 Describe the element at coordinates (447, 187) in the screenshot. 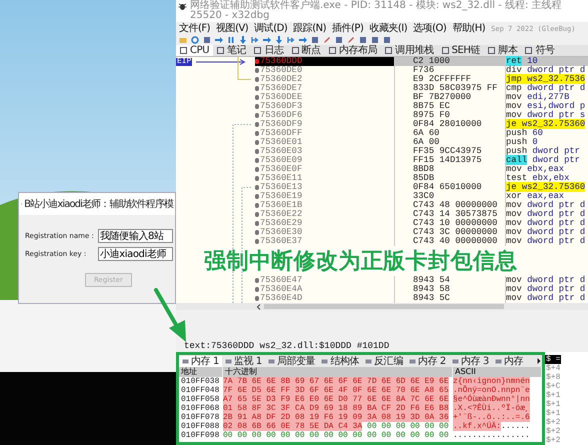

I see `bytes-cell: 0F84 65010000` at that location.